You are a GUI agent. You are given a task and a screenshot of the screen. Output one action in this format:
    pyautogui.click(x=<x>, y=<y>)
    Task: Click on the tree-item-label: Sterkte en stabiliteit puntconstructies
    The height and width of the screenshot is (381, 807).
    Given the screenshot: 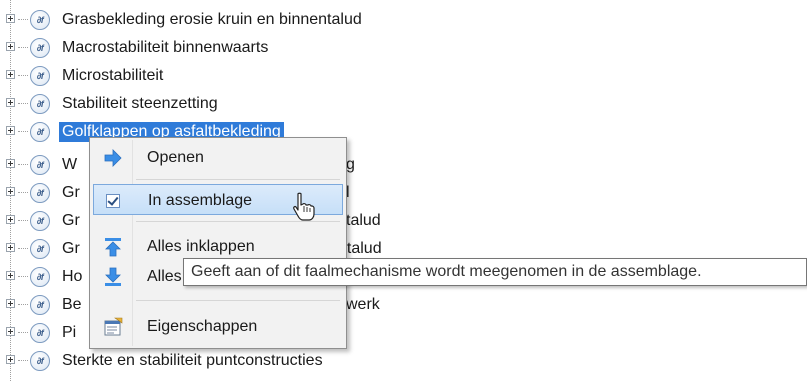 What is the action you would take?
    pyautogui.click(x=192, y=360)
    